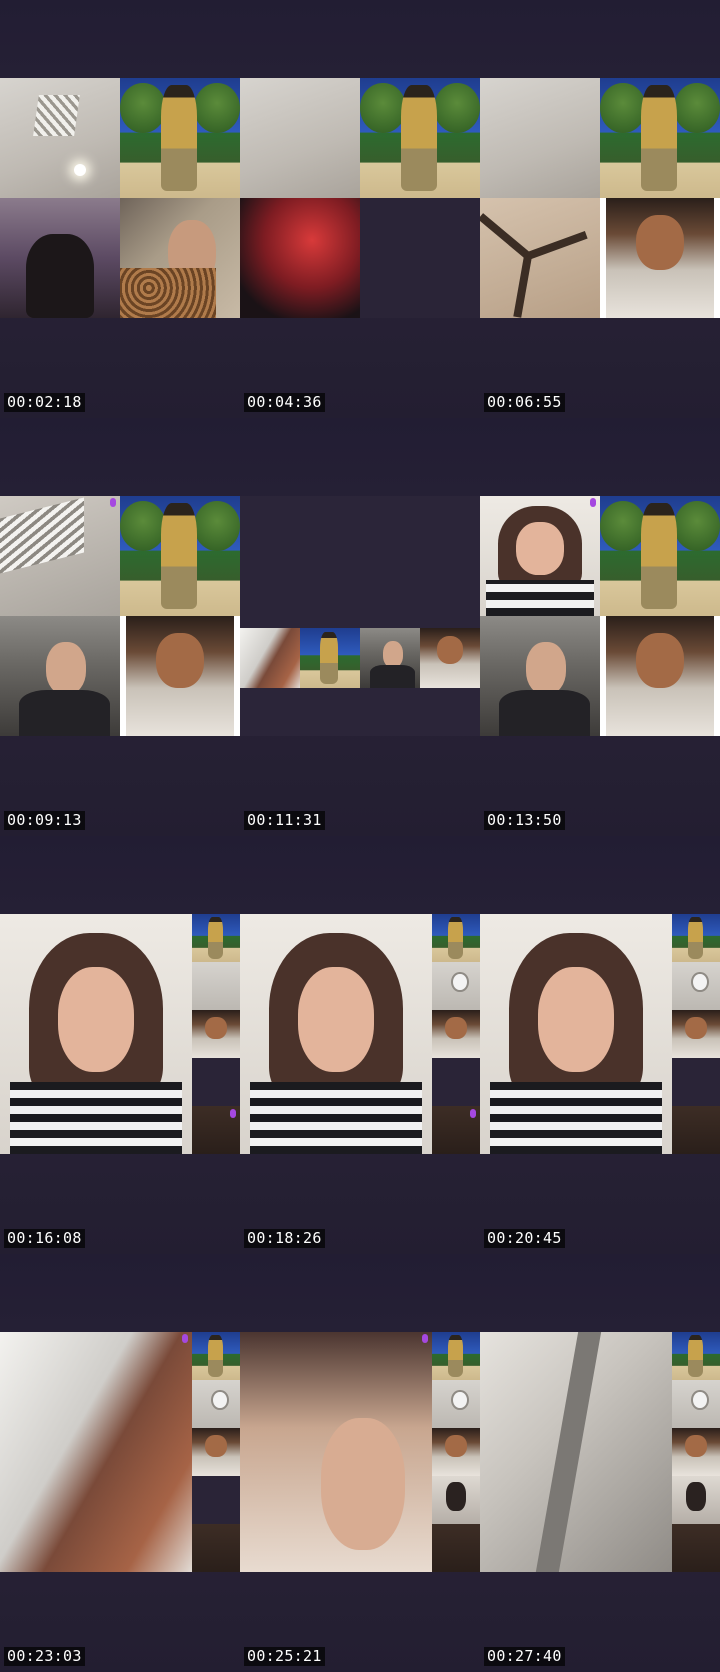 Image resolution: width=720 pixels, height=1672 pixels. I want to click on frame-timestamp: 00:02:18, so click(44, 402).